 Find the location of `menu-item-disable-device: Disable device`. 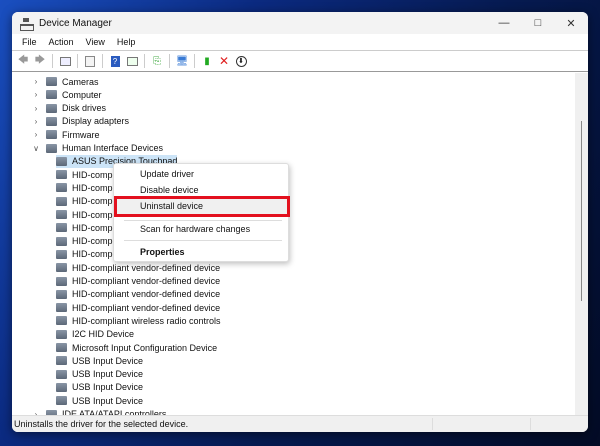

menu-item-disable-device: Disable device is located at coordinates (169, 190).